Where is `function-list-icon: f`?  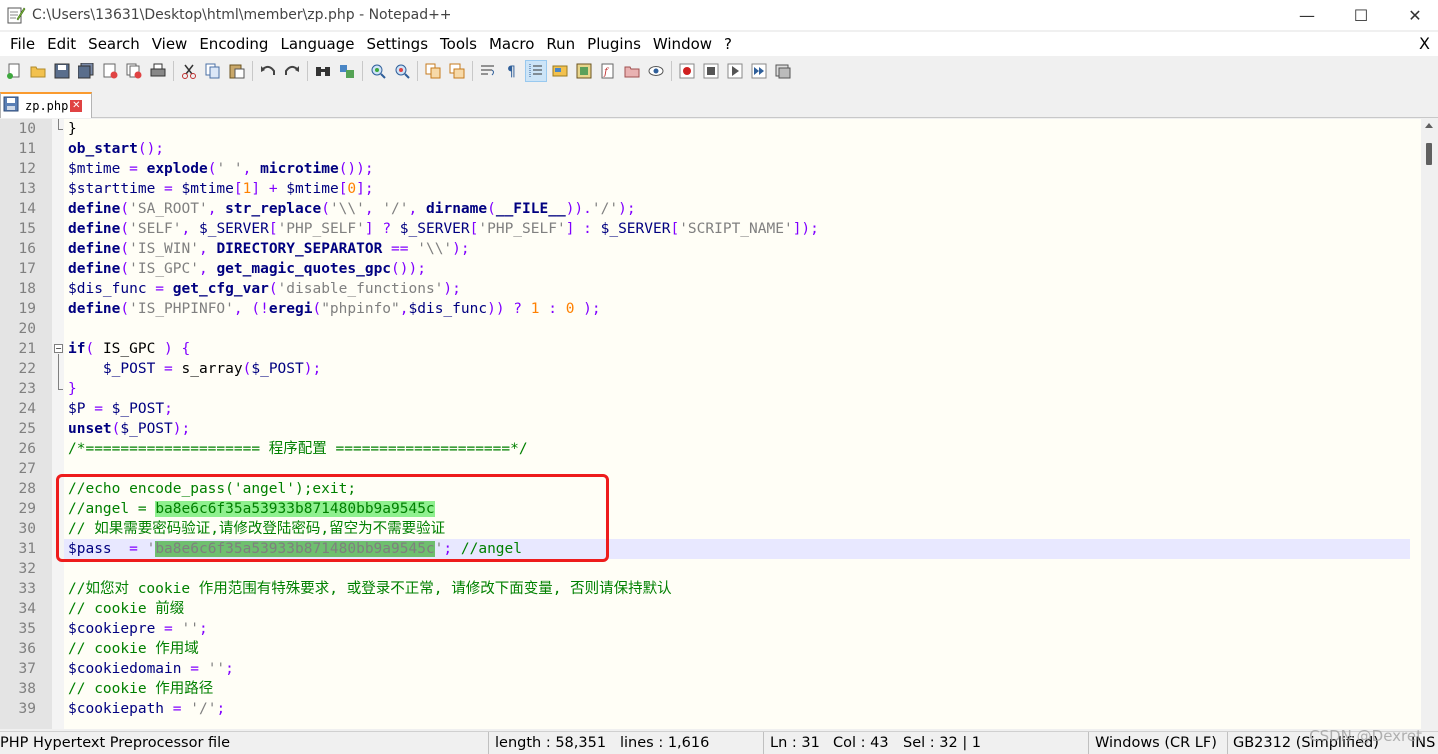
function-list-icon: f is located at coordinates (608, 71).